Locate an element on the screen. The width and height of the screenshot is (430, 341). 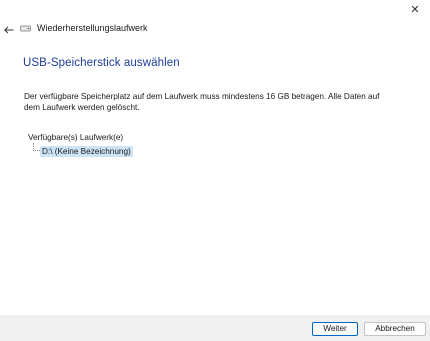
close-icon: ✕ is located at coordinates (415, 9).